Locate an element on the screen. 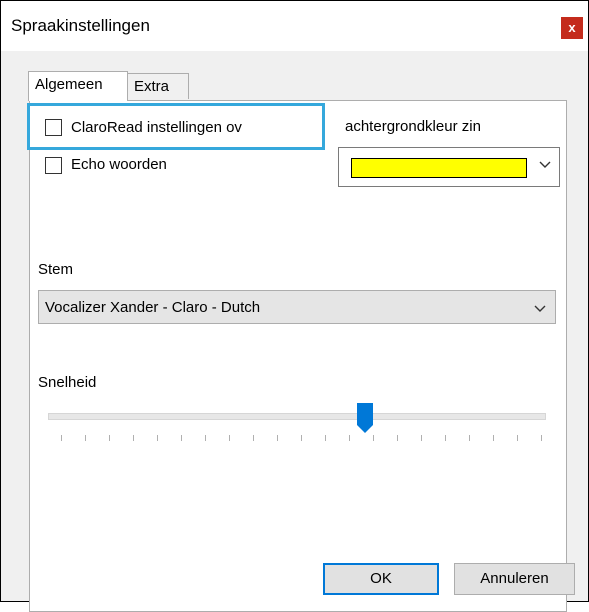  window-title: Spraakinstellingen is located at coordinates (80, 25).